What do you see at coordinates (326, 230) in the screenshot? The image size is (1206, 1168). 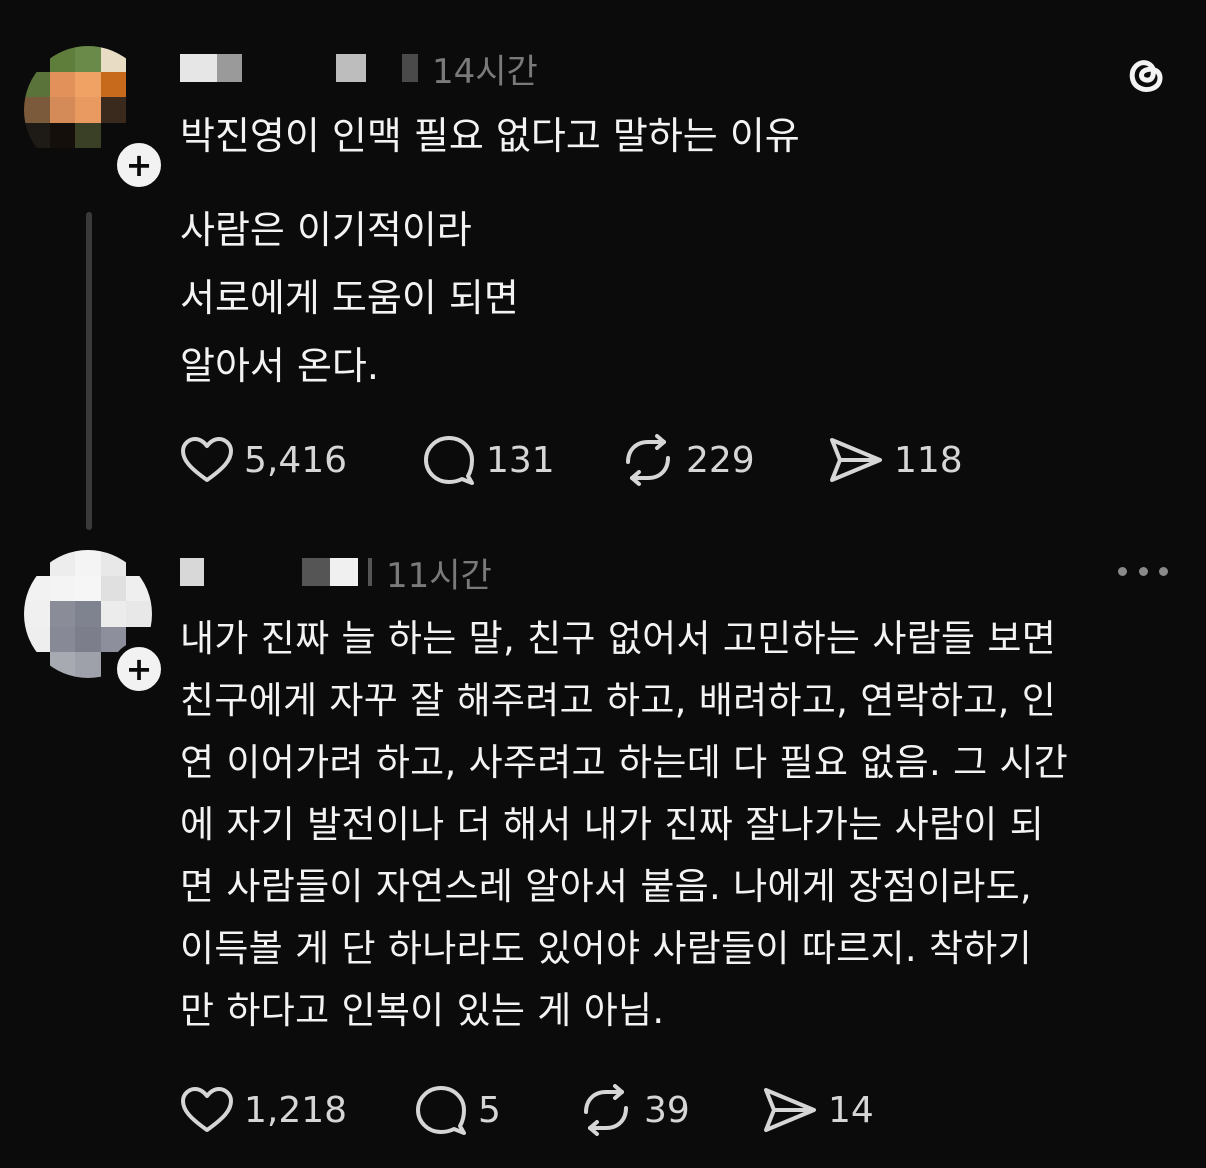 I see `post-body-line: 사람은 이기적이라` at bounding box center [326, 230].